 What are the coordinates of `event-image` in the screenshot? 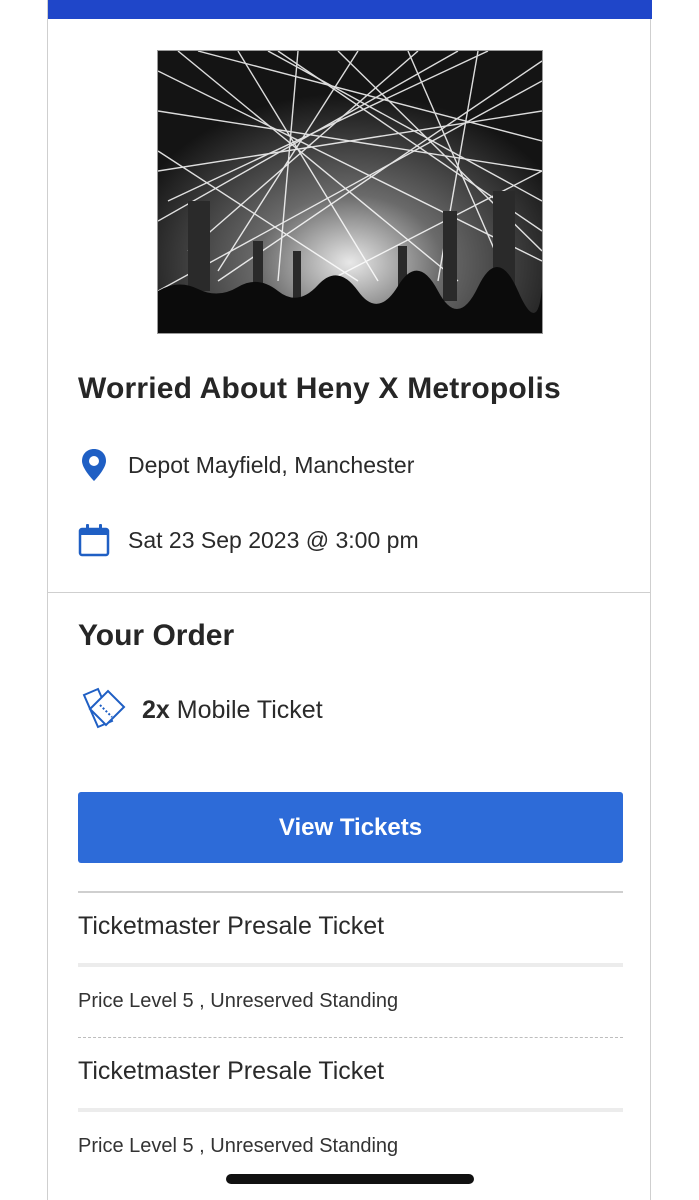 It's located at (350, 192).